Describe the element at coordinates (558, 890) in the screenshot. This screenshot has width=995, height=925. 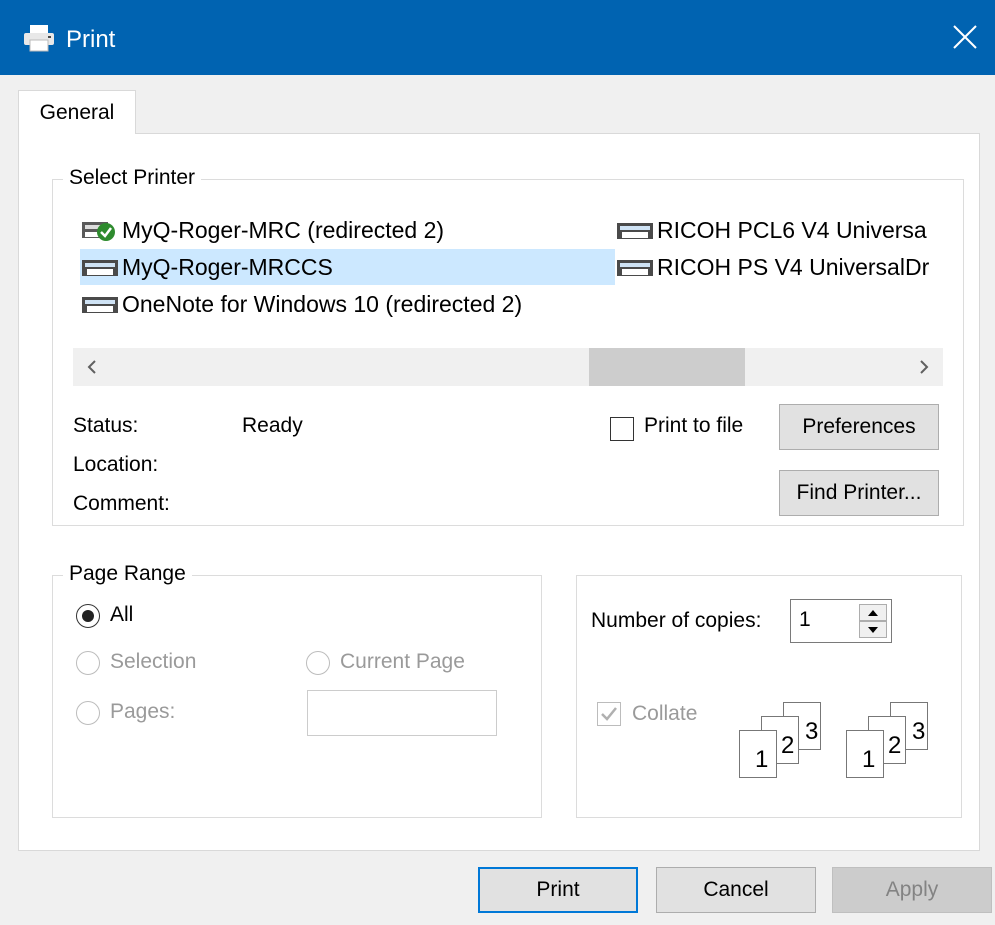
I see `print-button: Print` at that location.